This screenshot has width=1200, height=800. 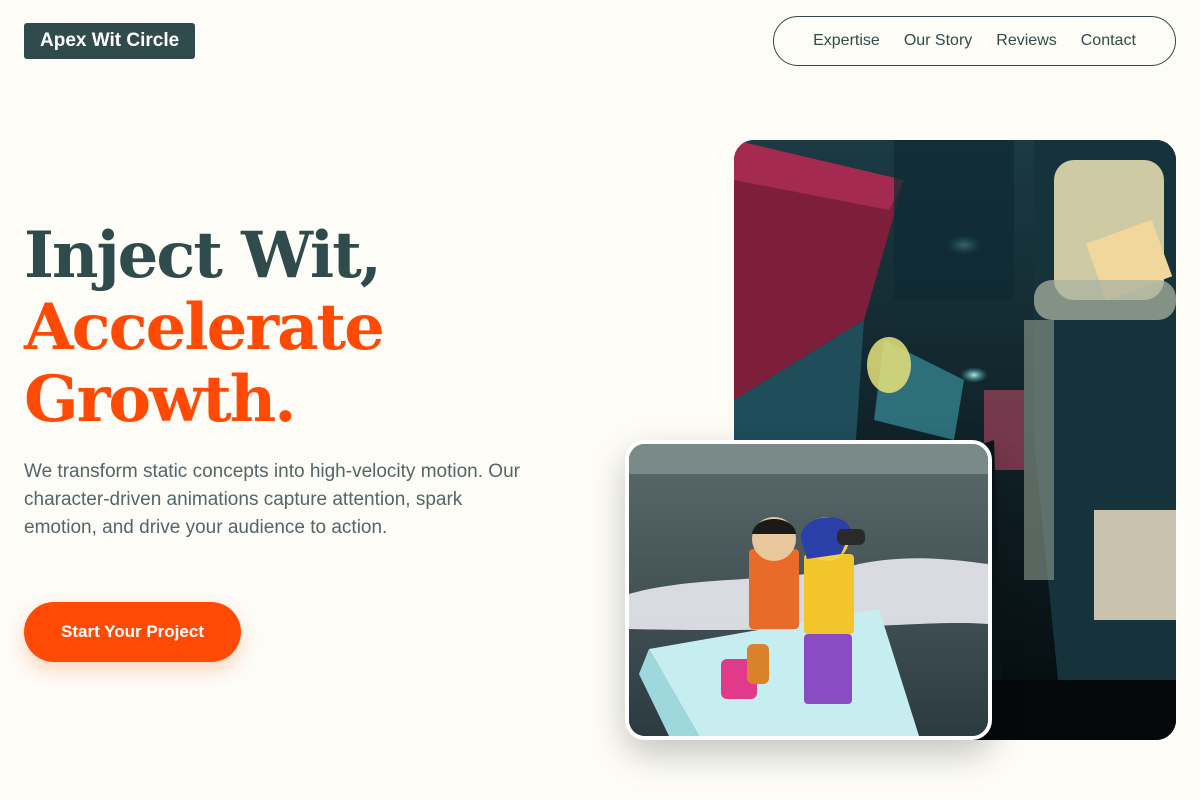 I want to click on headline-line-2: Accelerate, so click(x=204, y=327).